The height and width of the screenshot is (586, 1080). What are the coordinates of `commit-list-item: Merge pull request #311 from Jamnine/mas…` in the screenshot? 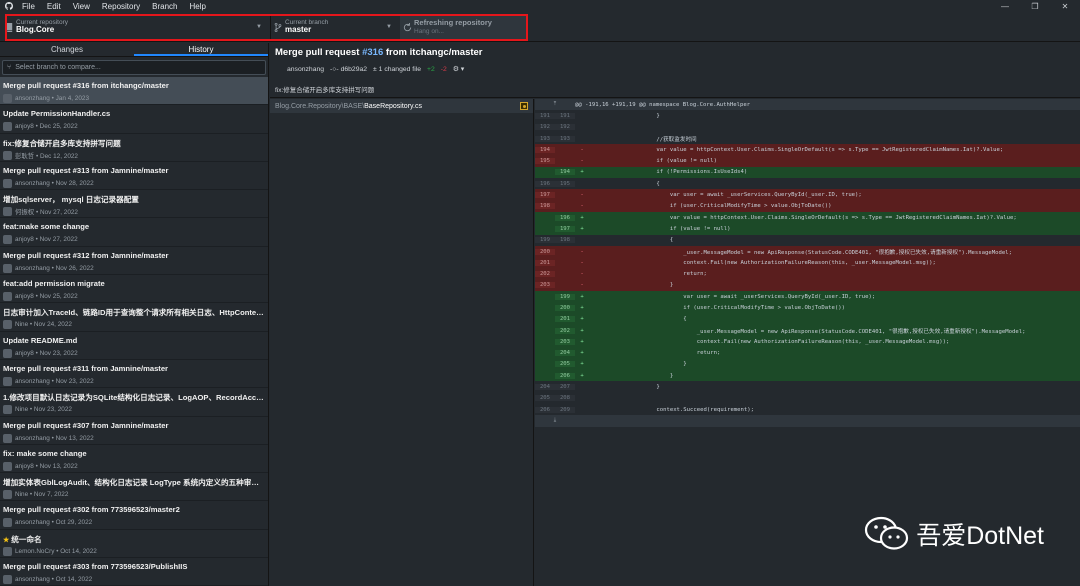 It's located at (134, 374).